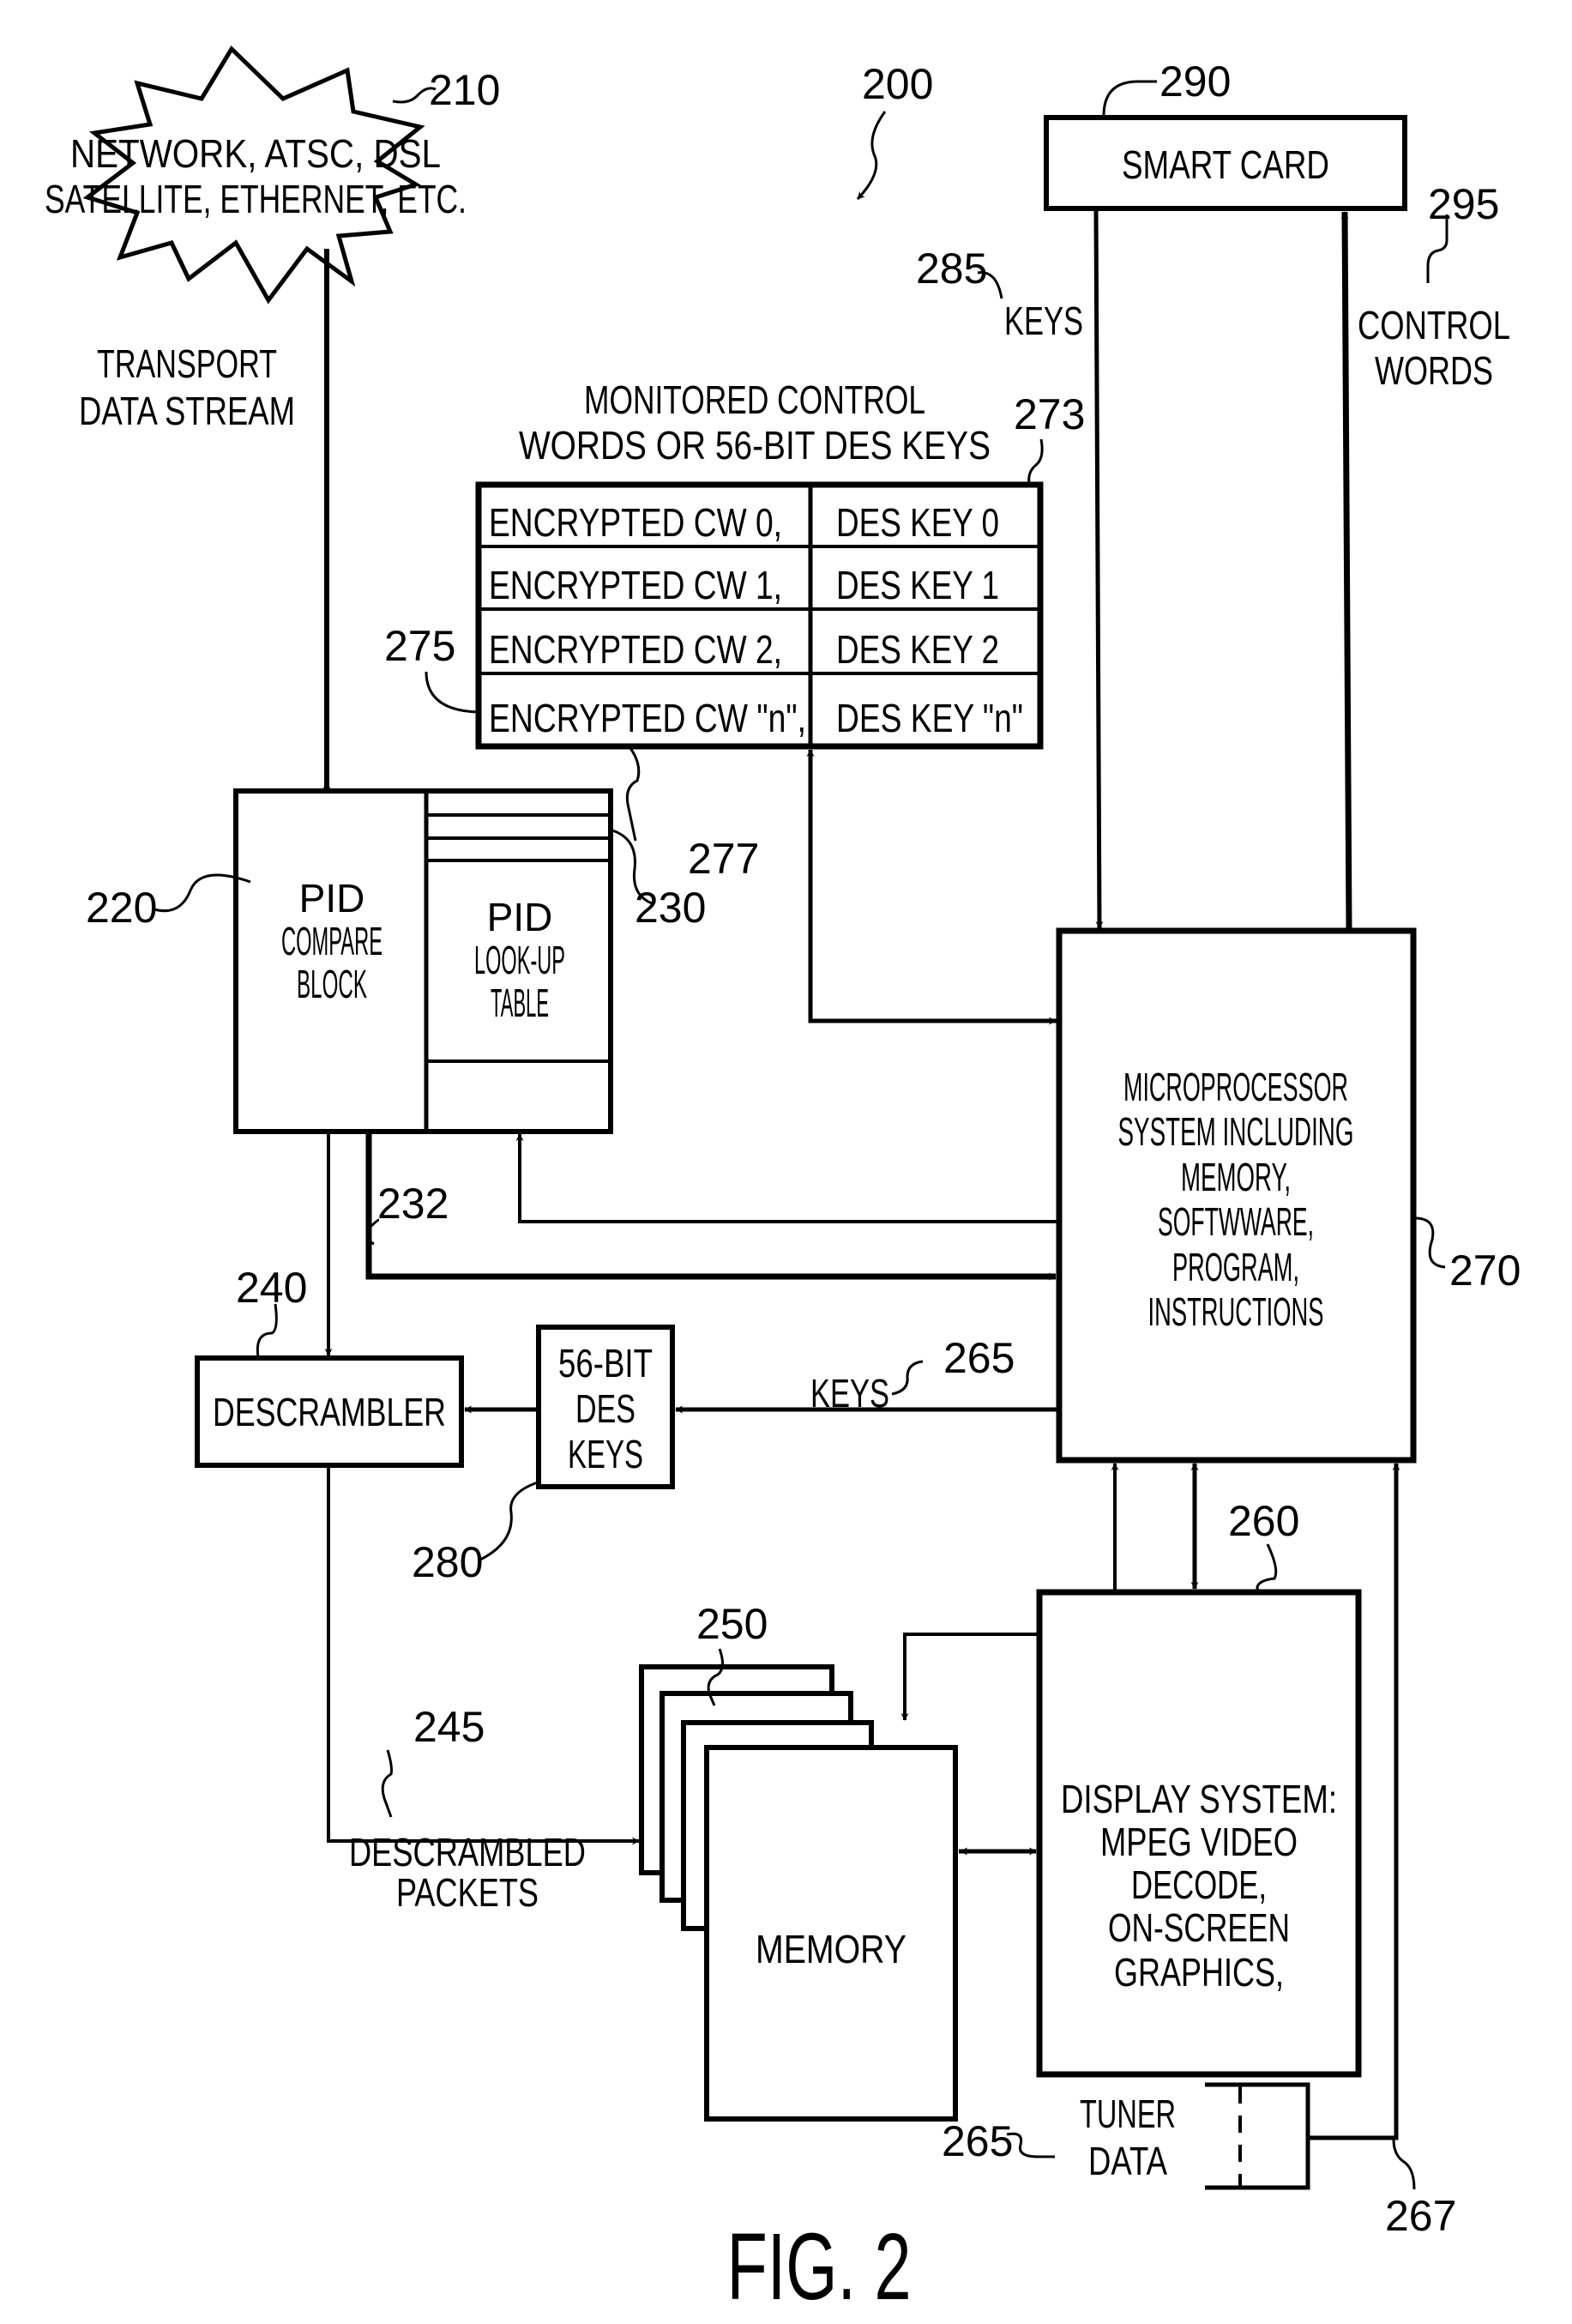 This screenshot has height=2324, width=1572. I want to click on pid-compare-line-1: PID, so click(332, 899).